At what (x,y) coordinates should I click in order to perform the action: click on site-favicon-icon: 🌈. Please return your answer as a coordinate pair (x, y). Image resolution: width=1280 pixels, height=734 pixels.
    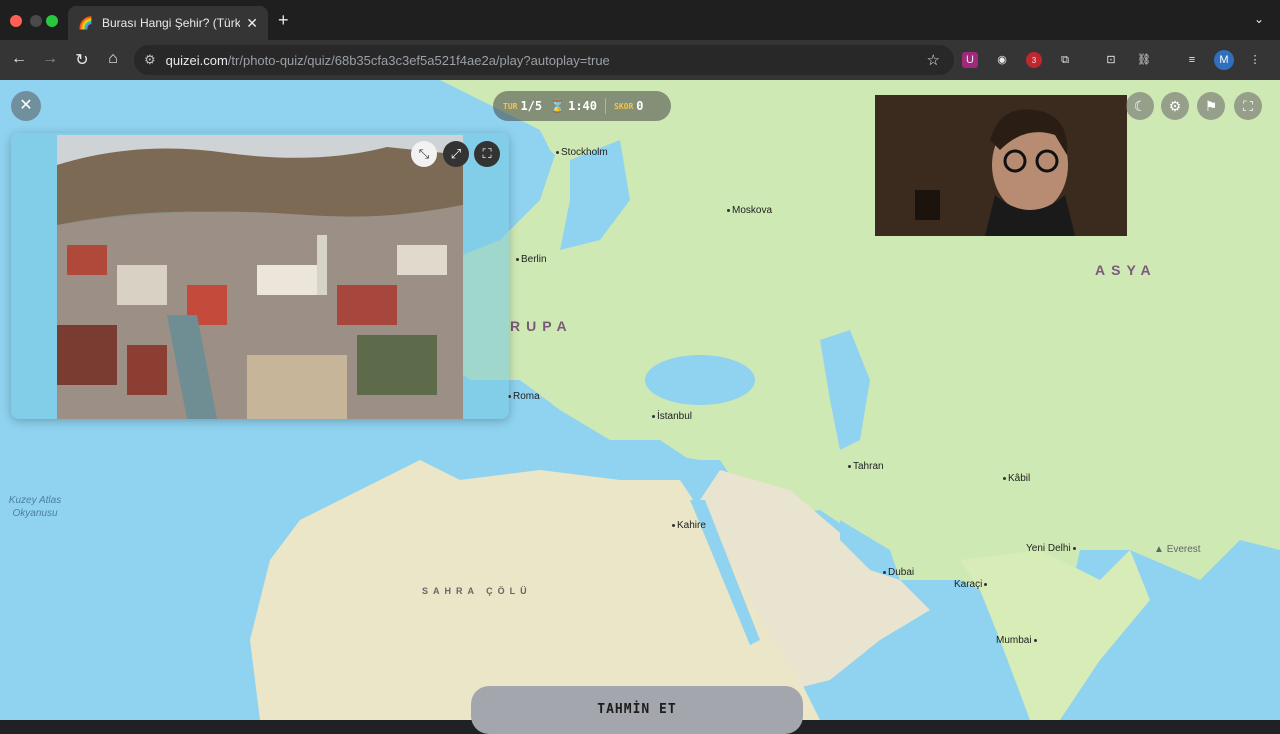
    Looking at the image, I should click on (85, 23).